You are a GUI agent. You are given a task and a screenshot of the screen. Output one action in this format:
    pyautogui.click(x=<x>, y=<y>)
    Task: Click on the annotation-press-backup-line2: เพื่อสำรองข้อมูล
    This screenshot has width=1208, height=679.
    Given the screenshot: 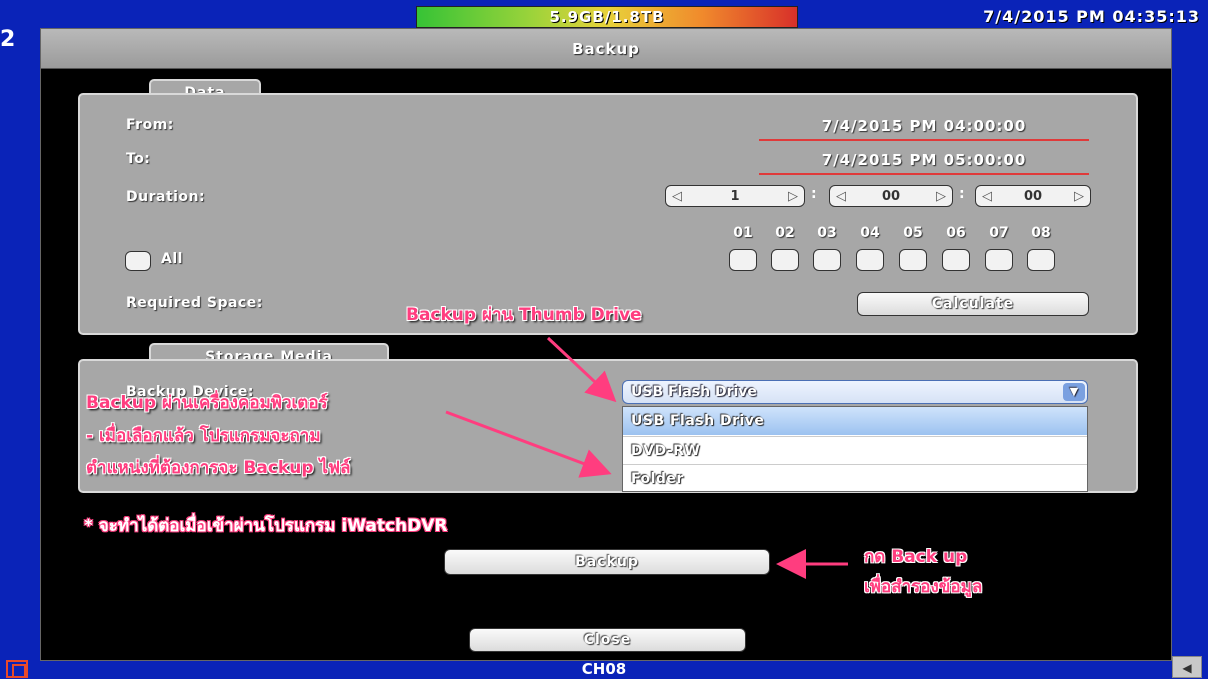 What is the action you would take?
    pyautogui.click(x=923, y=587)
    